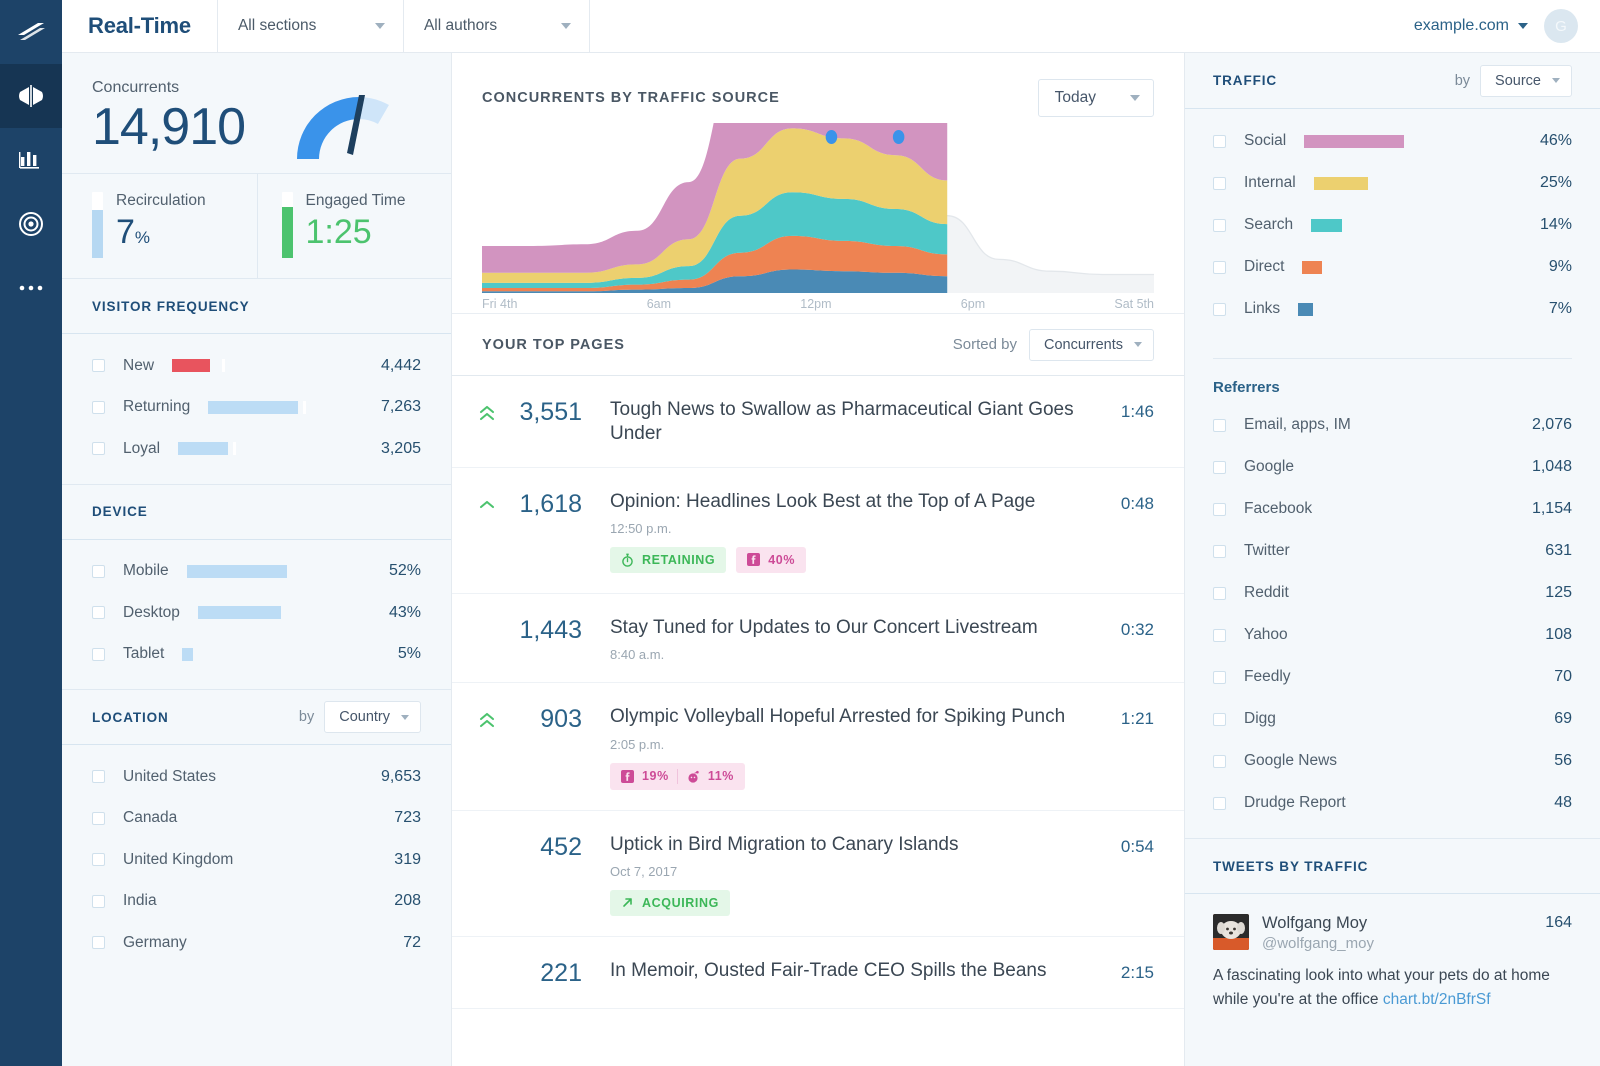 The height and width of the screenshot is (1066, 1600). Describe the element at coordinates (1246, 387) in the screenshot. I see `referrers-title: Referrers` at that location.